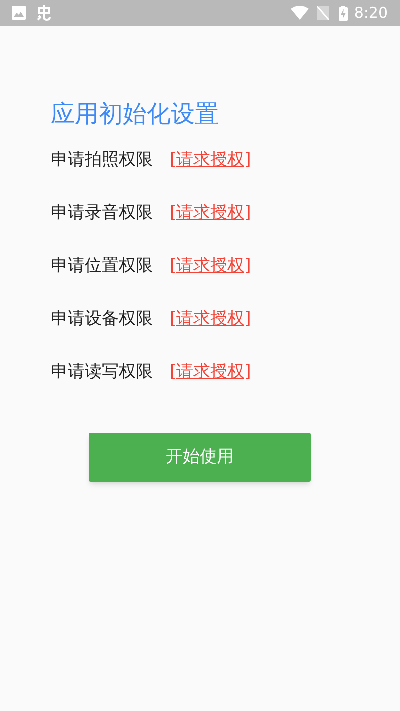 This screenshot has width=400, height=711. Describe the element at coordinates (102, 319) in the screenshot. I see `permission-label: 申请设备权限` at that location.